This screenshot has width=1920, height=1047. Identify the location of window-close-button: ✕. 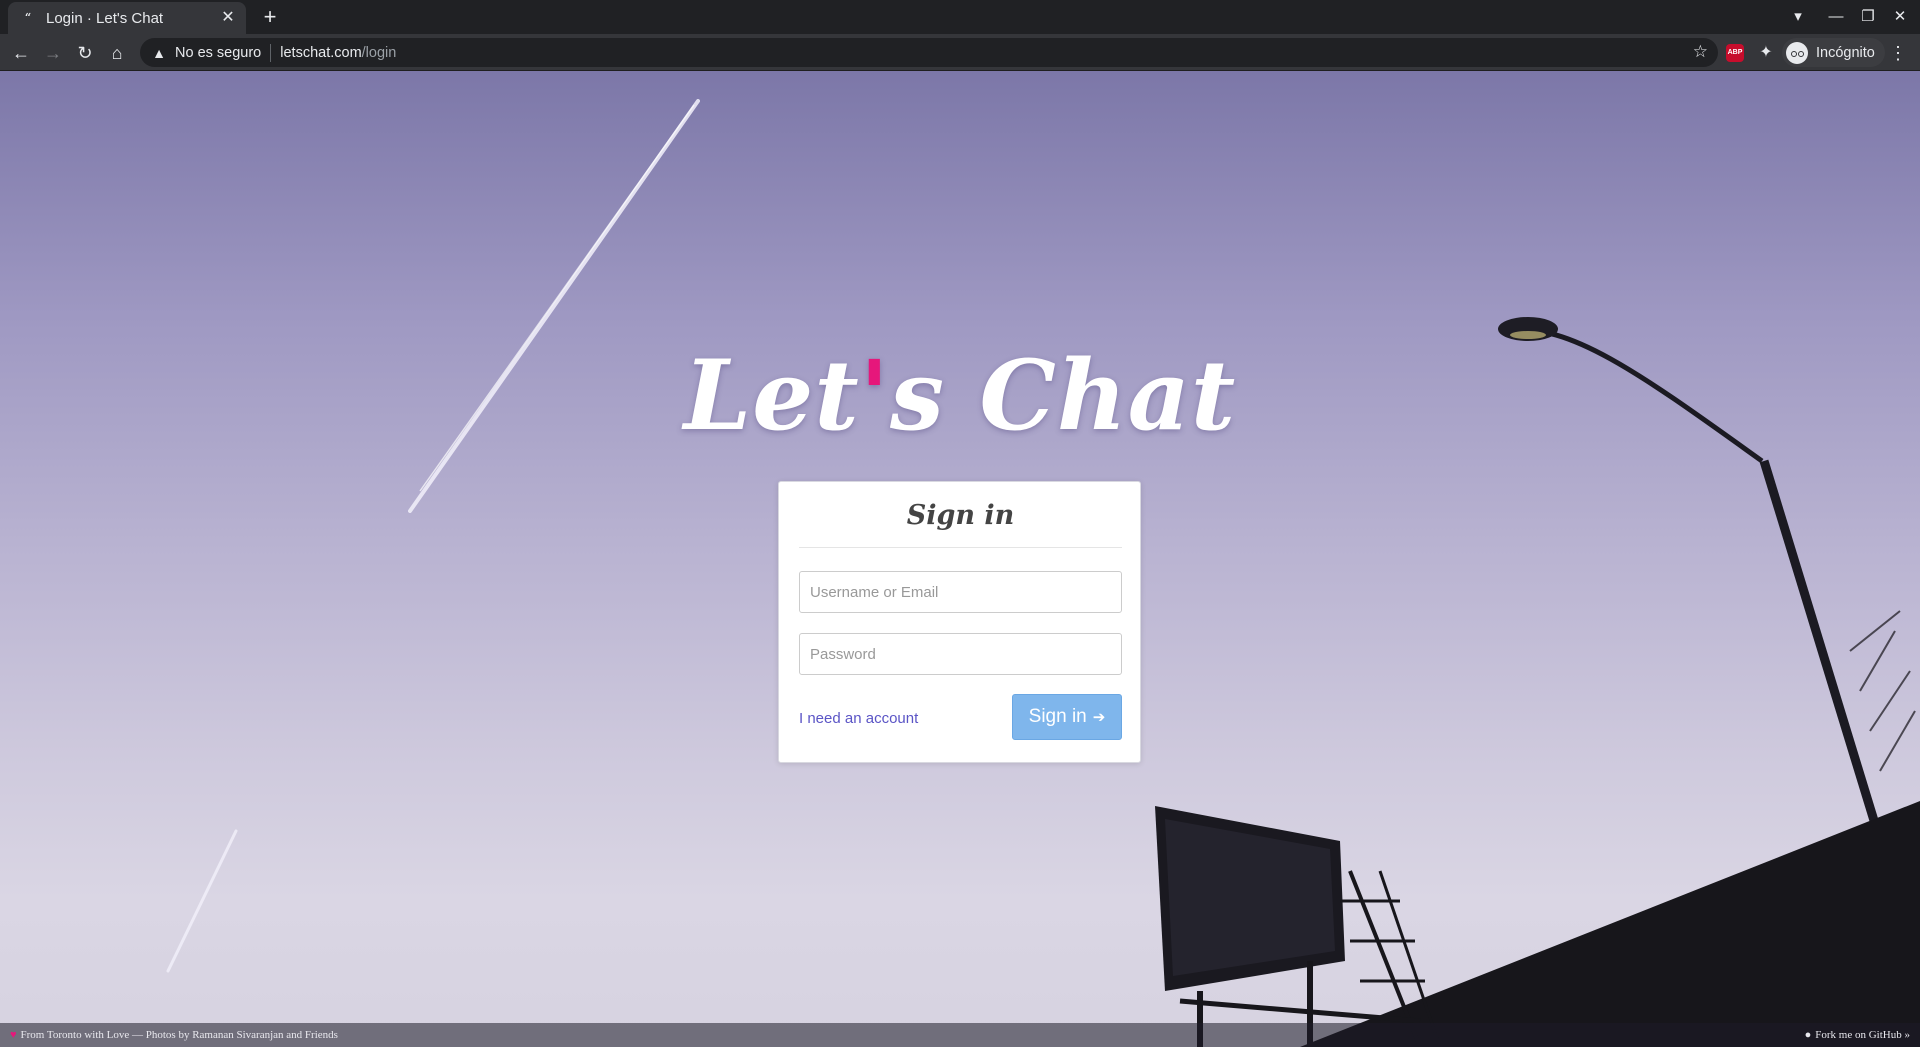
(1900, 17).